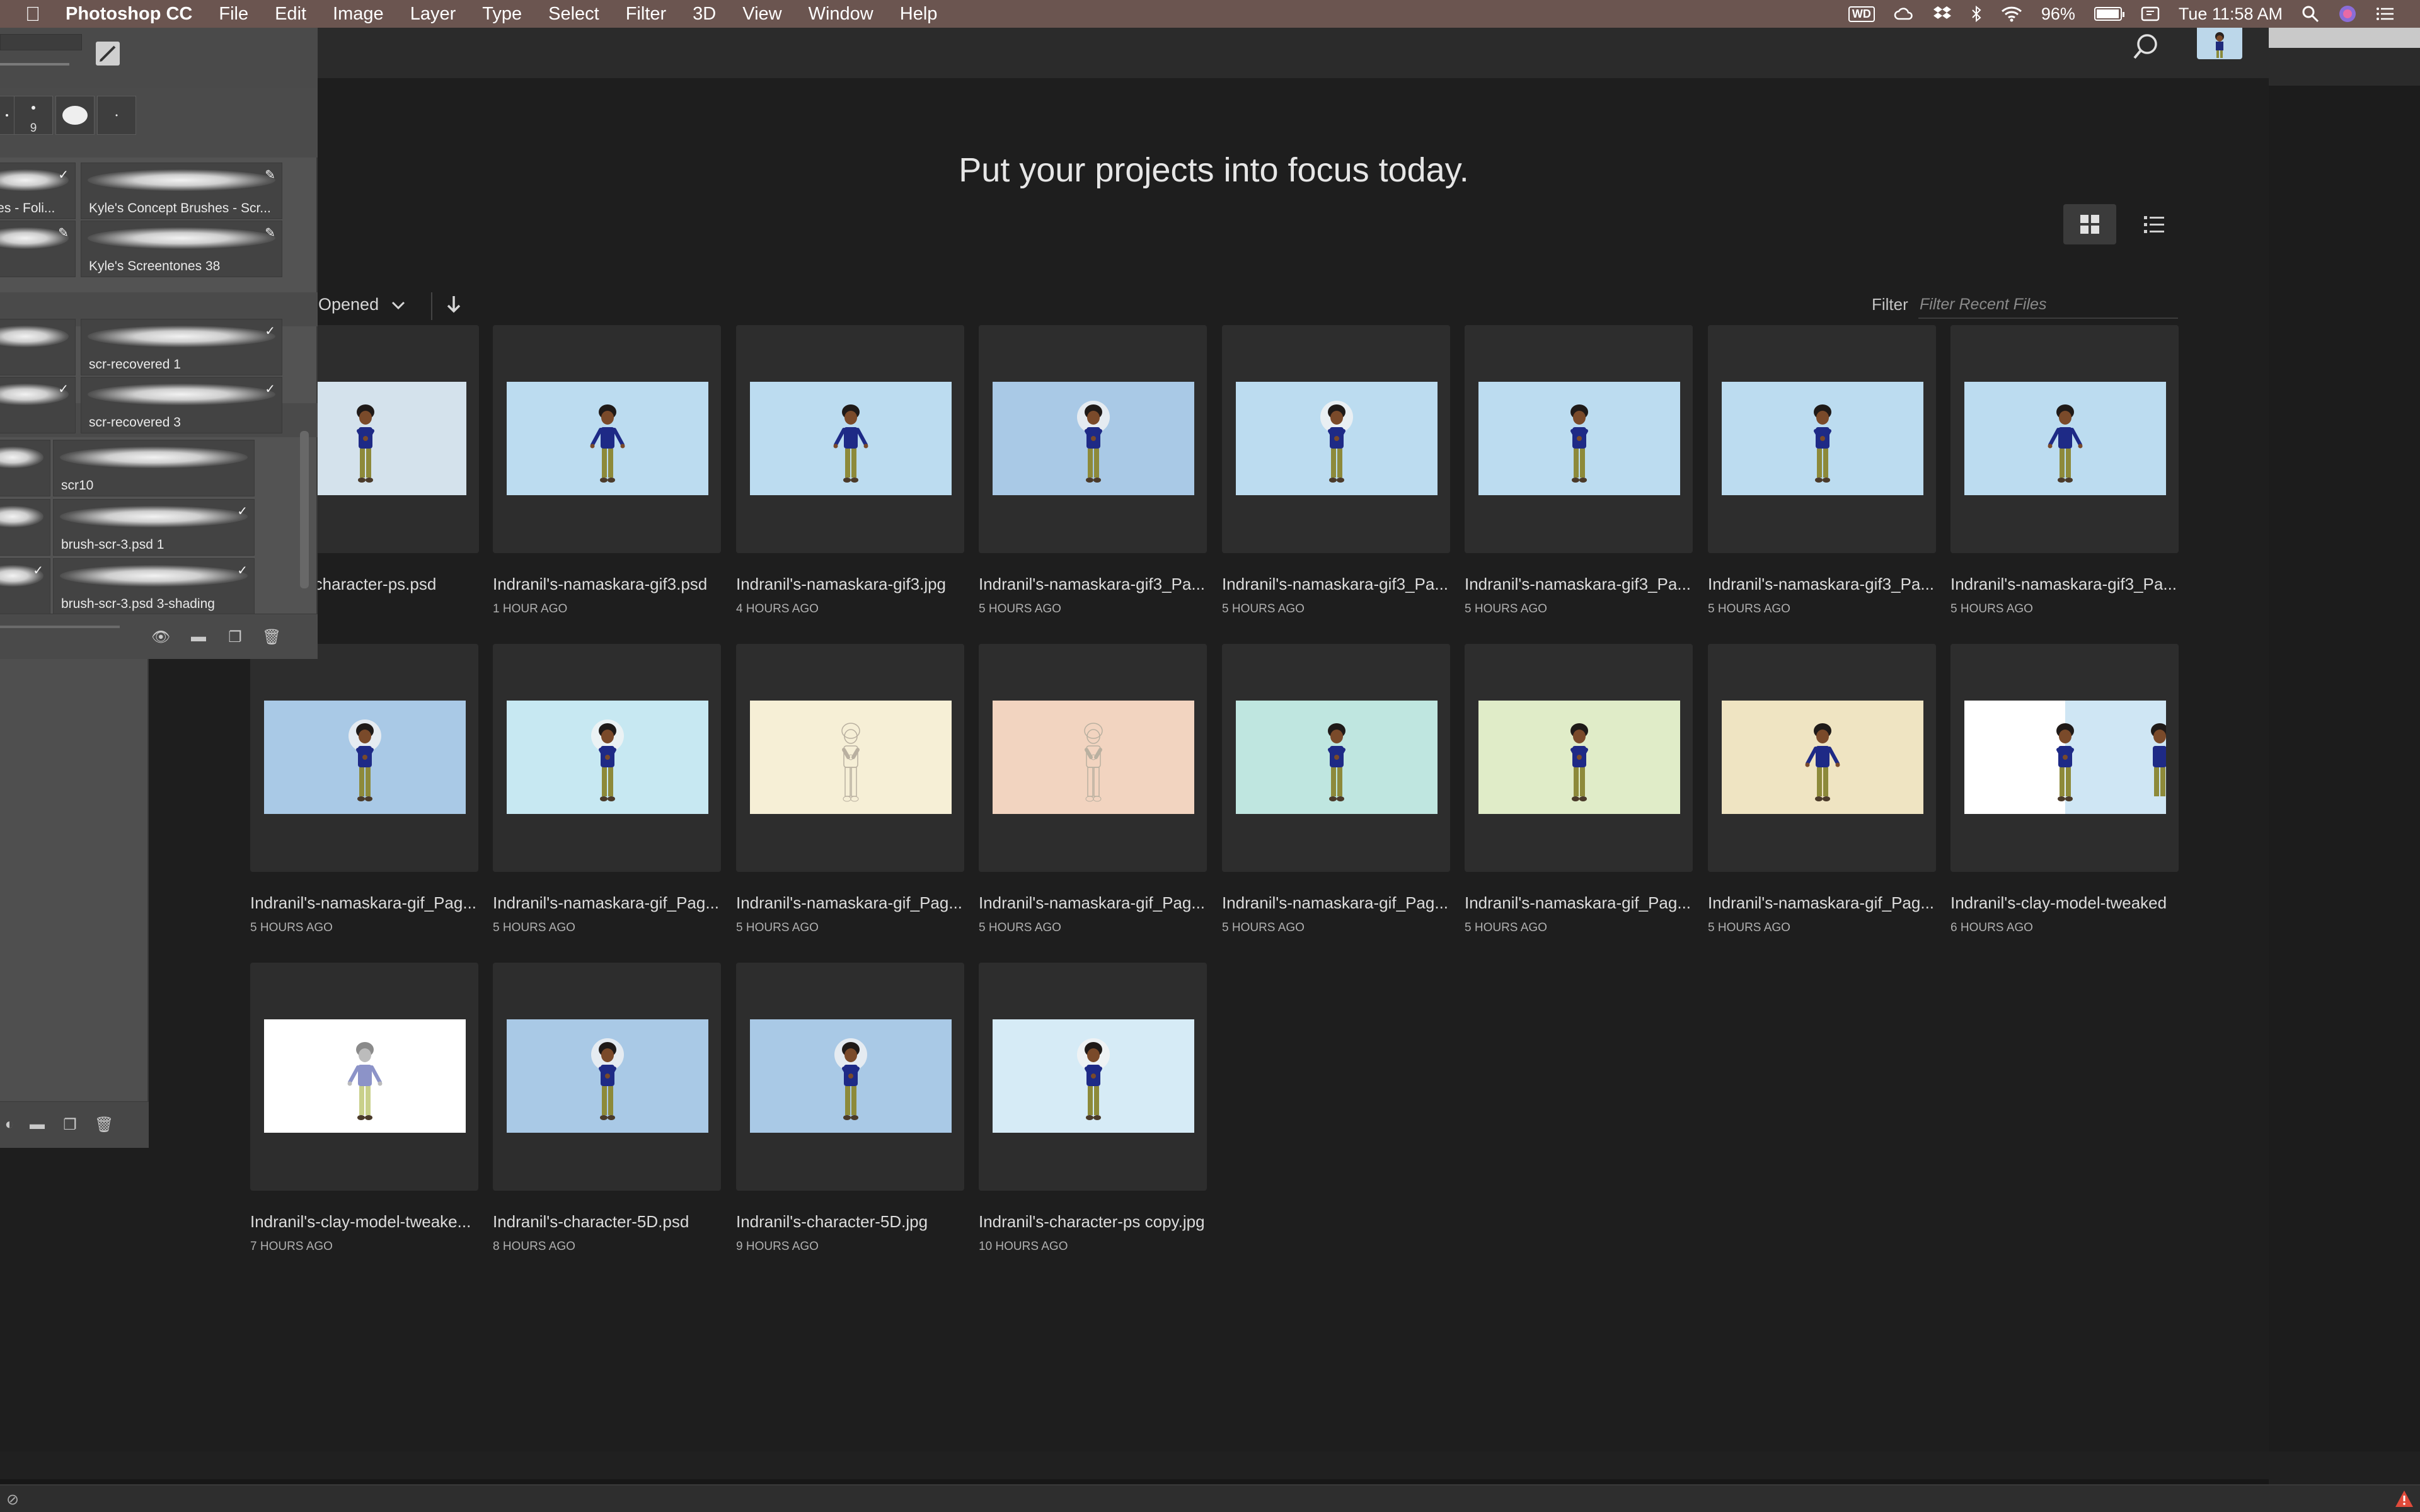 This screenshot has width=2420, height=1512. I want to click on siri-icon, so click(2347, 13).